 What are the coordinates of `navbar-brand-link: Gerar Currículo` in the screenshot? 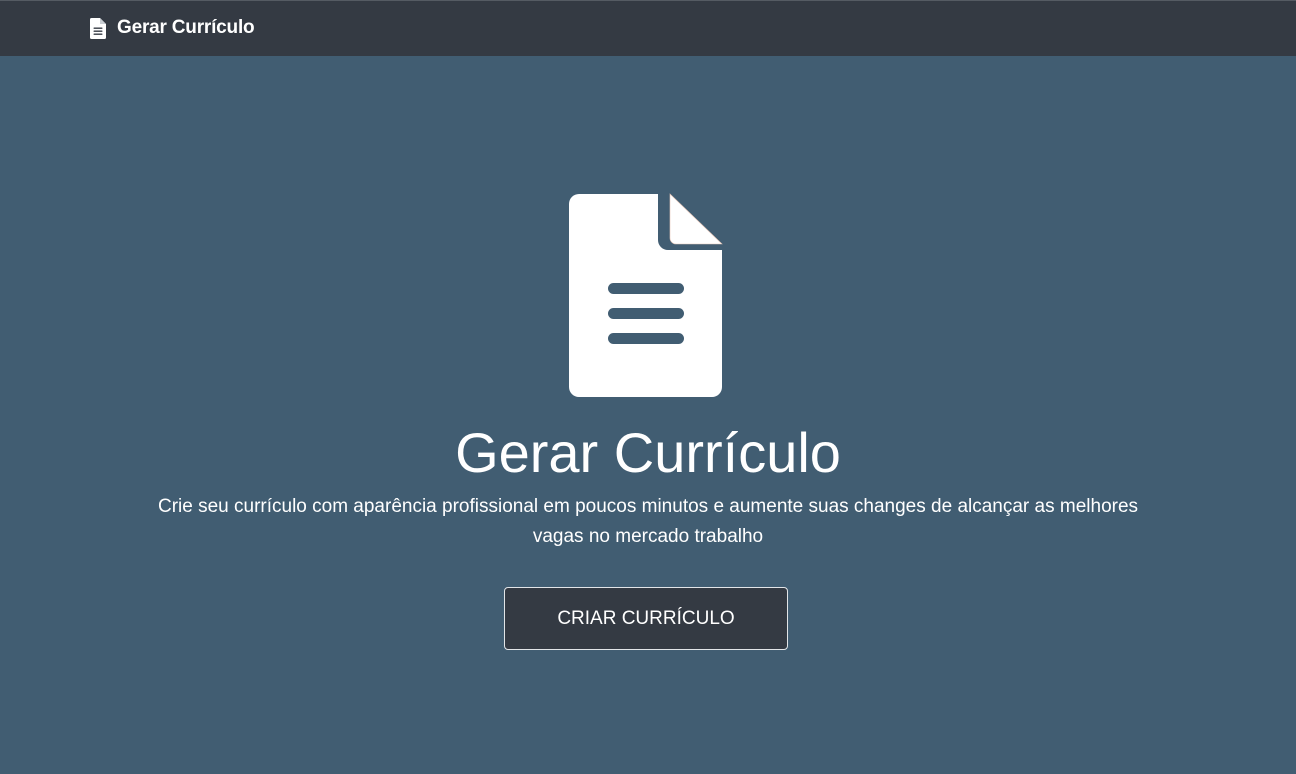 It's located at (172, 28).